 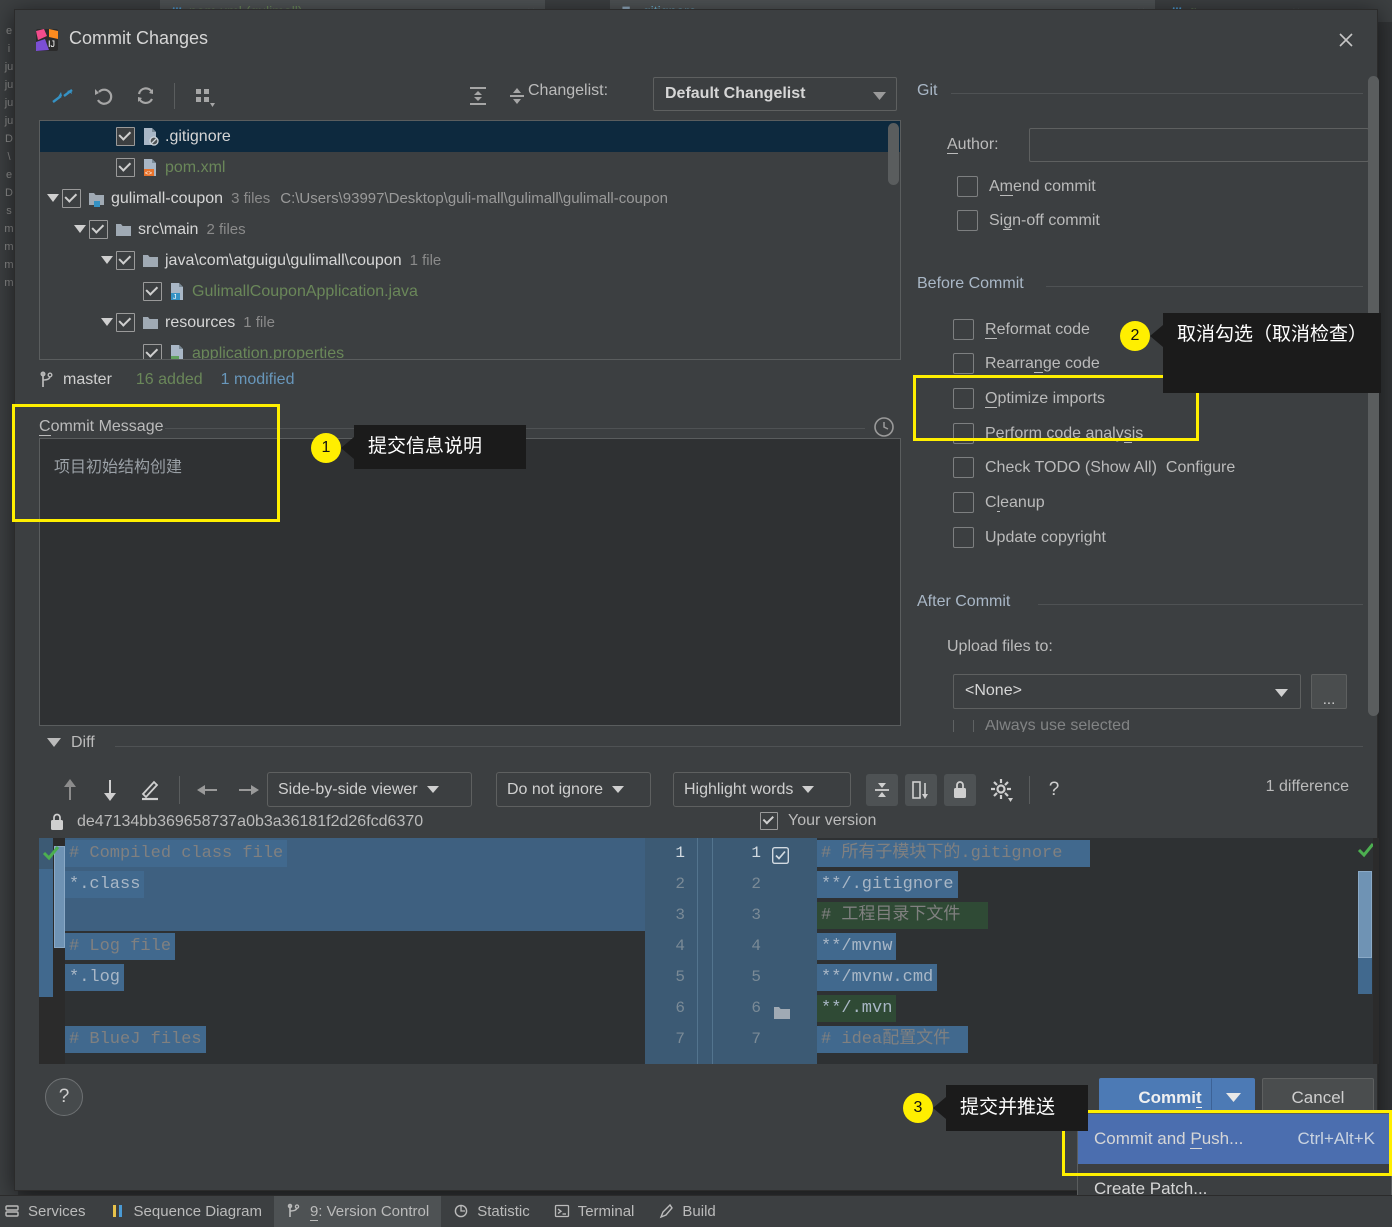 I want to click on after-commit-divider, so click(x=1200, y=604).